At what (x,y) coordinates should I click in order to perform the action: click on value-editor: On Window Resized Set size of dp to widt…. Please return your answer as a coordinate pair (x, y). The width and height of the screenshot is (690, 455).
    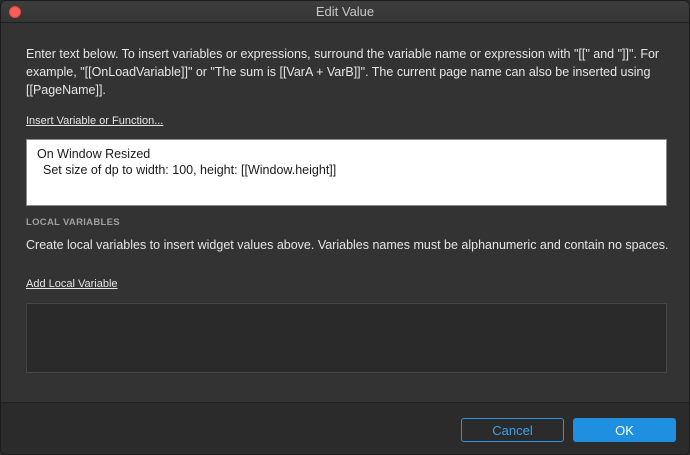
    Looking at the image, I should click on (346, 172).